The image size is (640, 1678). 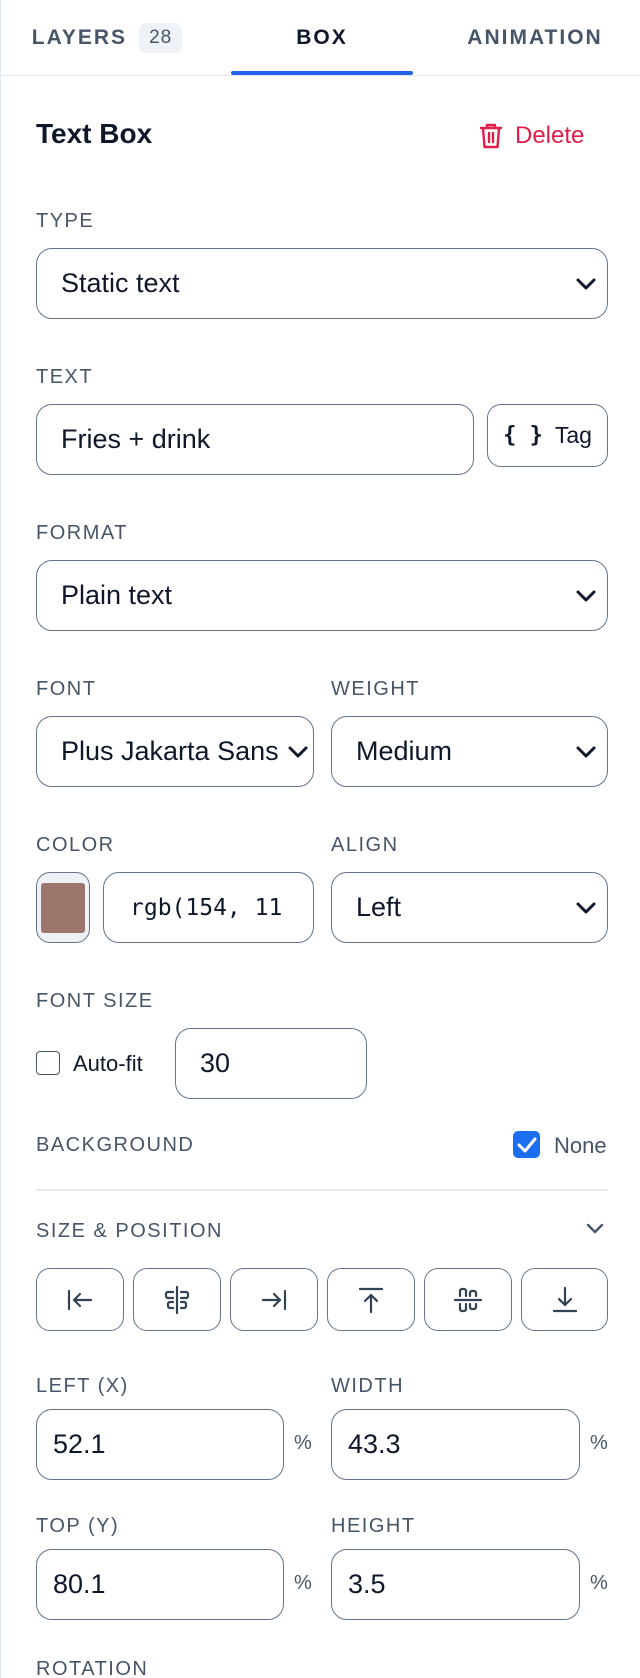 What do you see at coordinates (271, 1063) in the screenshot?
I see `font-size-input: 30` at bounding box center [271, 1063].